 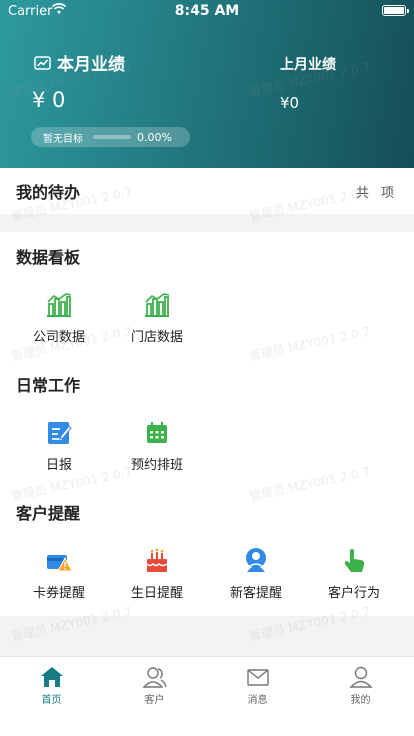 What do you see at coordinates (91, 65) in the screenshot?
I see `month-title-label: 本月业绩` at bounding box center [91, 65].